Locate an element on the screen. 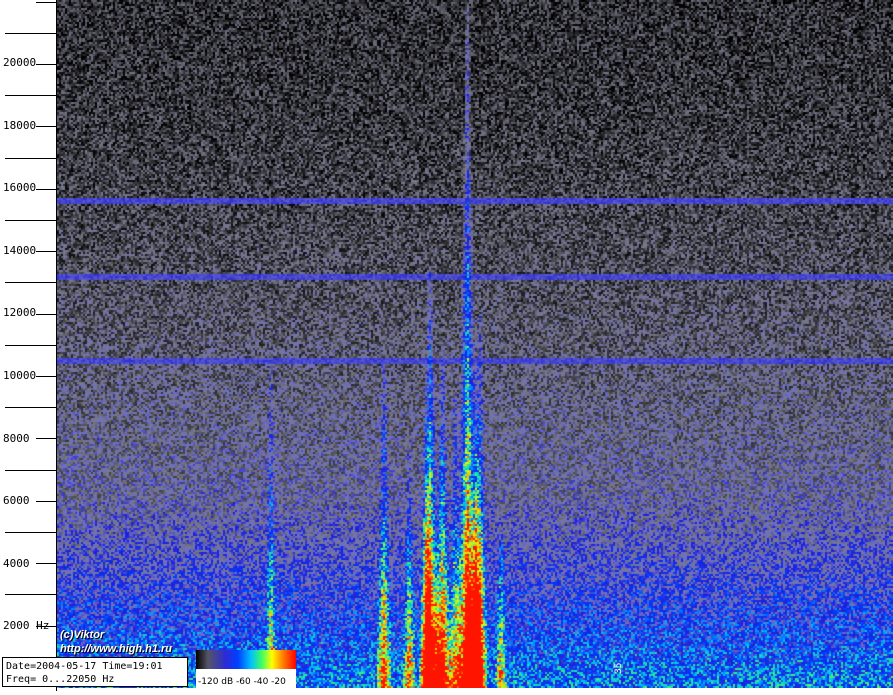 Image resolution: width=893 pixels, height=695 pixels. y-tick-label: 6000 is located at coordinates (16, 500).